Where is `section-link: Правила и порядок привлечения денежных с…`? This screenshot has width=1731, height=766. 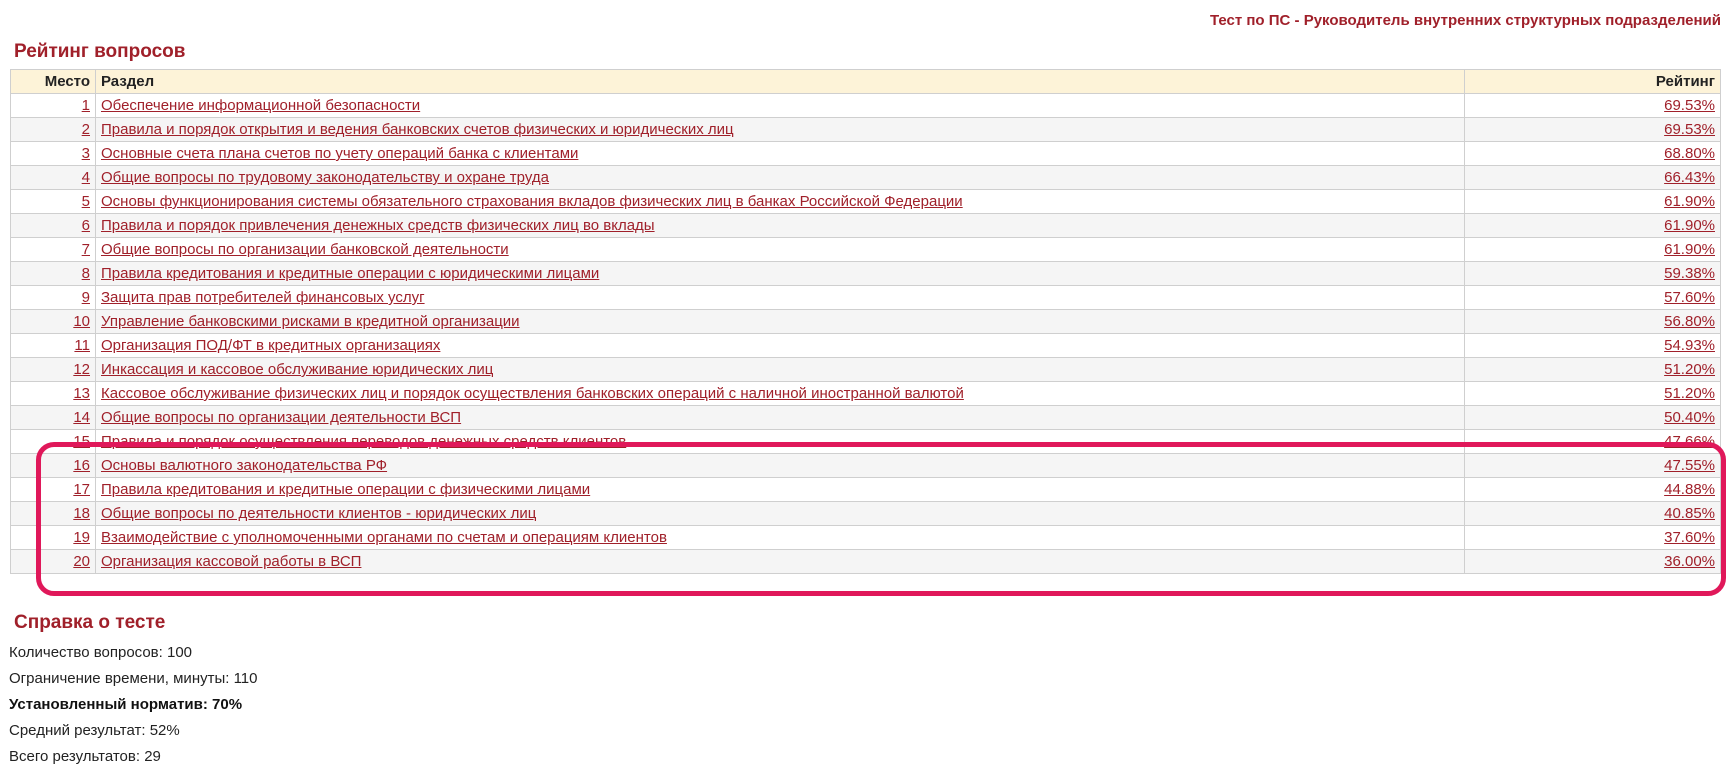
section-link: Правила и порядок привлечения денежных с… is located at coordinates (378, 225).